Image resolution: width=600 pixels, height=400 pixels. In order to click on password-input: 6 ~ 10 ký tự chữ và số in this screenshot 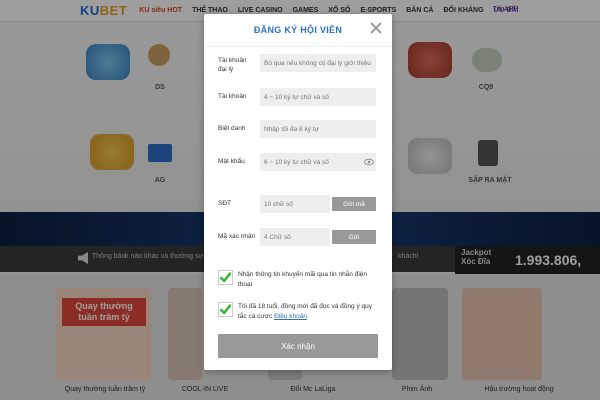, I will do `click(318, 162)`.